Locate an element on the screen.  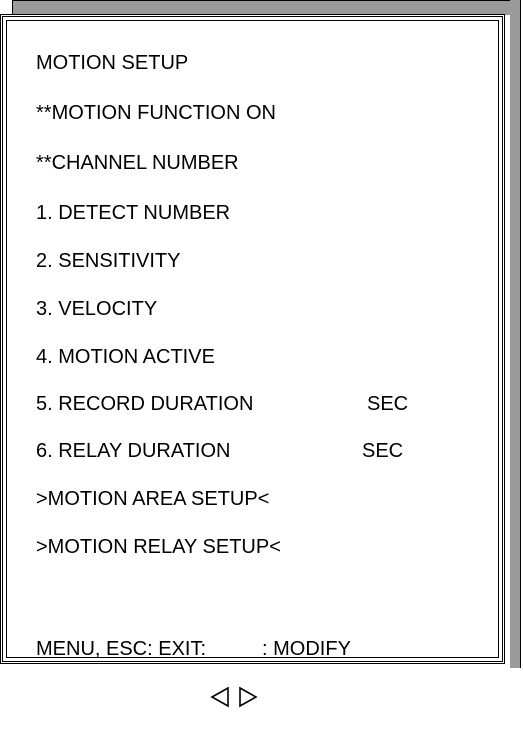
menu-item-sensitivity: 2. SENSITIVITY is located at coordinates (108, 261).